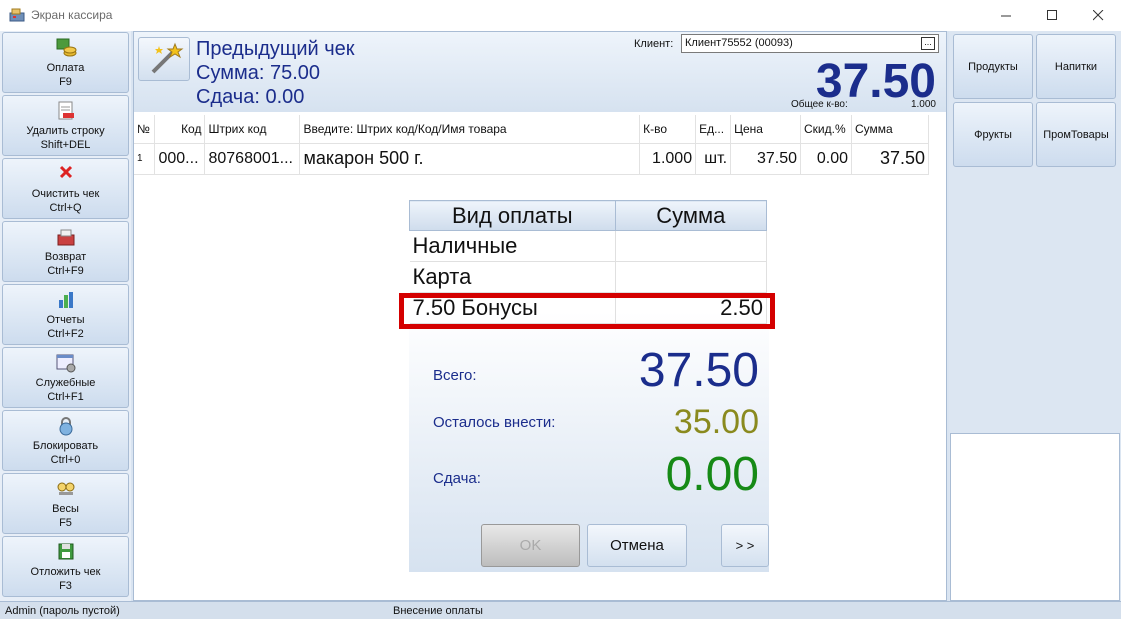  I want to click on column-header: №, so click(145, 129).